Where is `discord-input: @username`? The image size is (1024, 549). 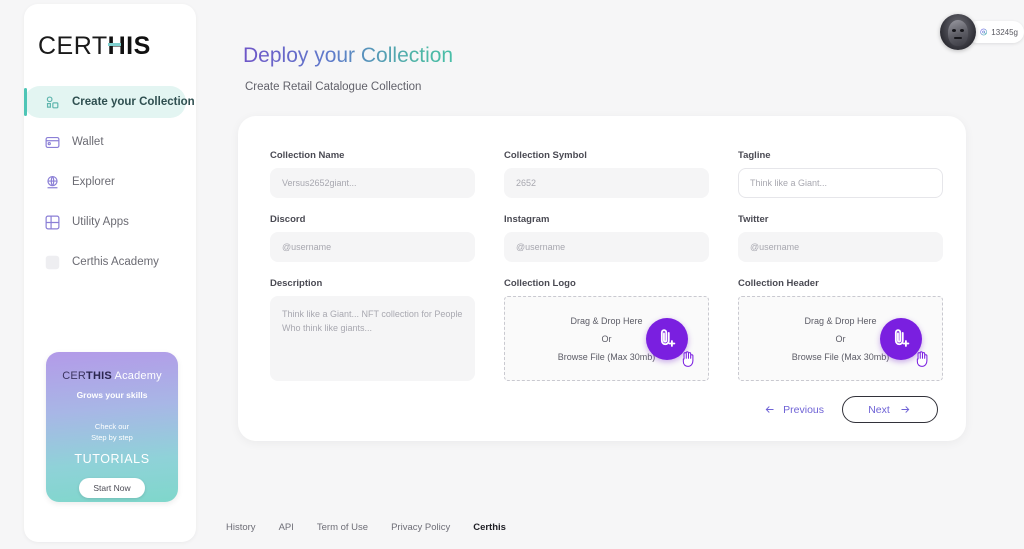
discord-input: @username is located at coordinates (372, 247).